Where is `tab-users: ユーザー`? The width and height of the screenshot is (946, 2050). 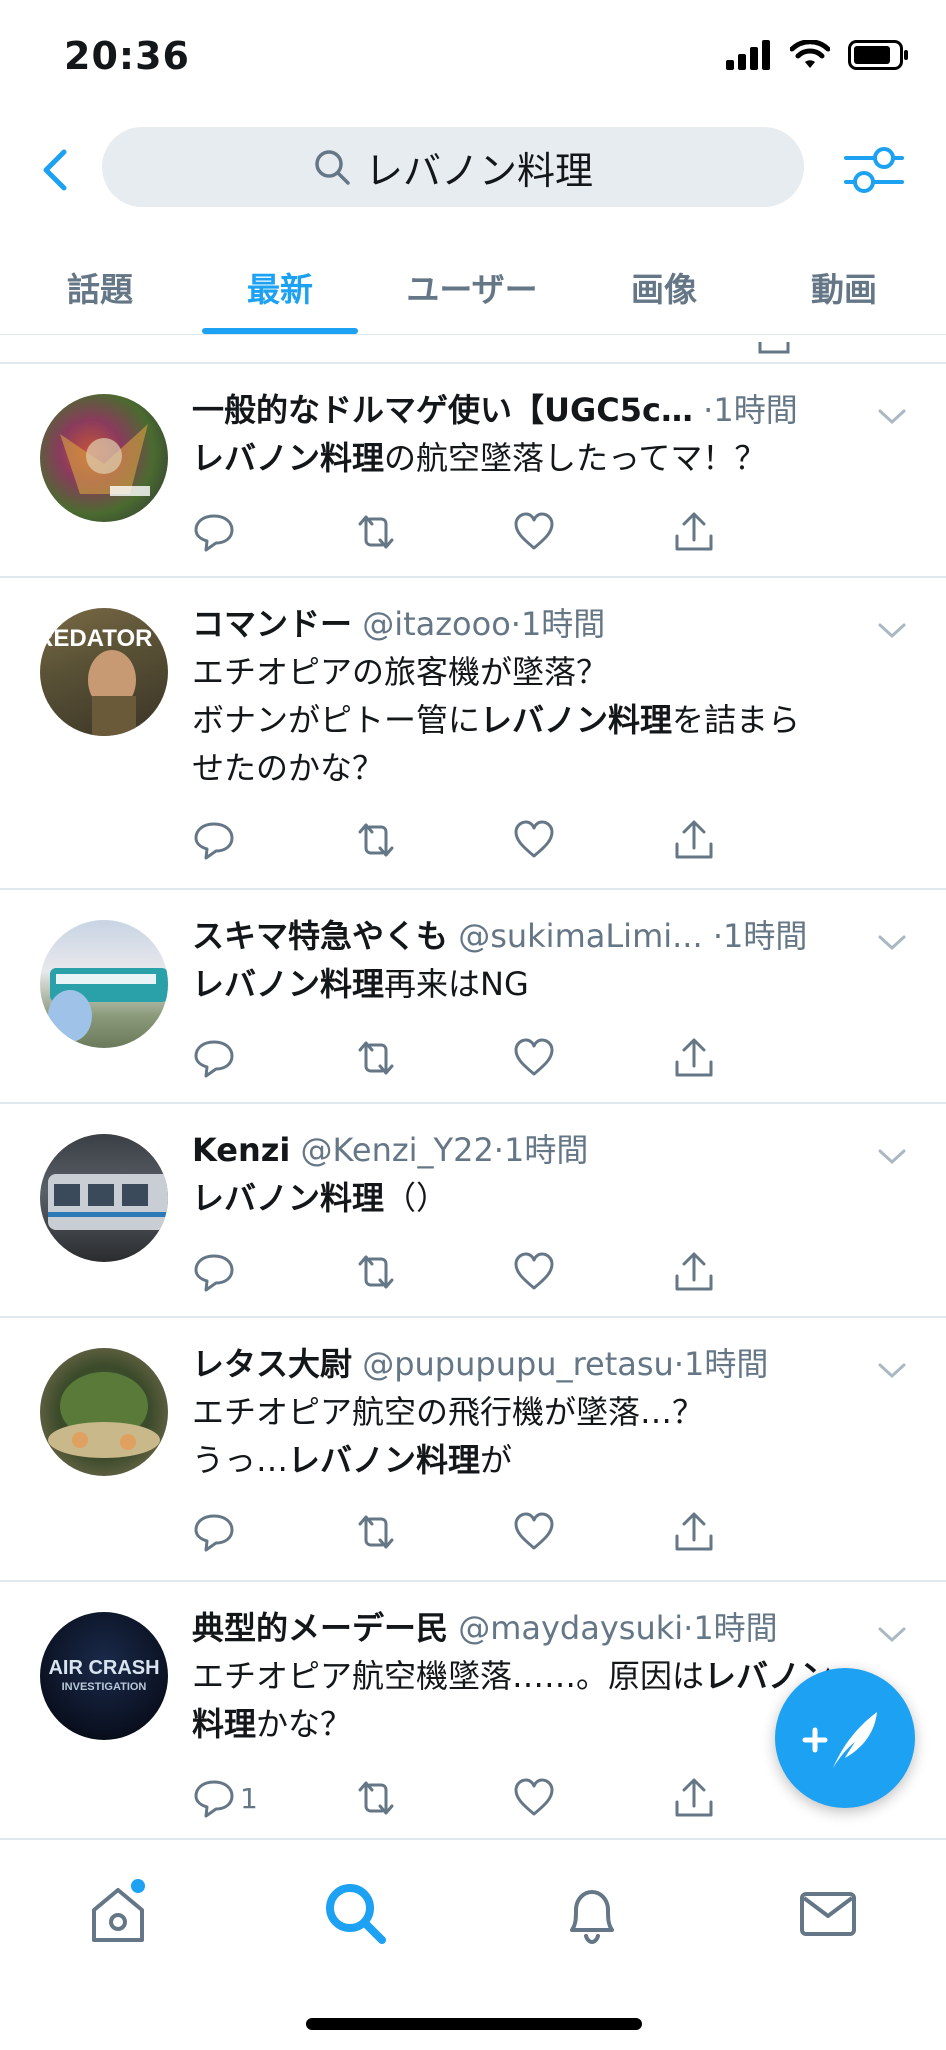 tab-users: ユーザー is located at coordinates (472, 287).